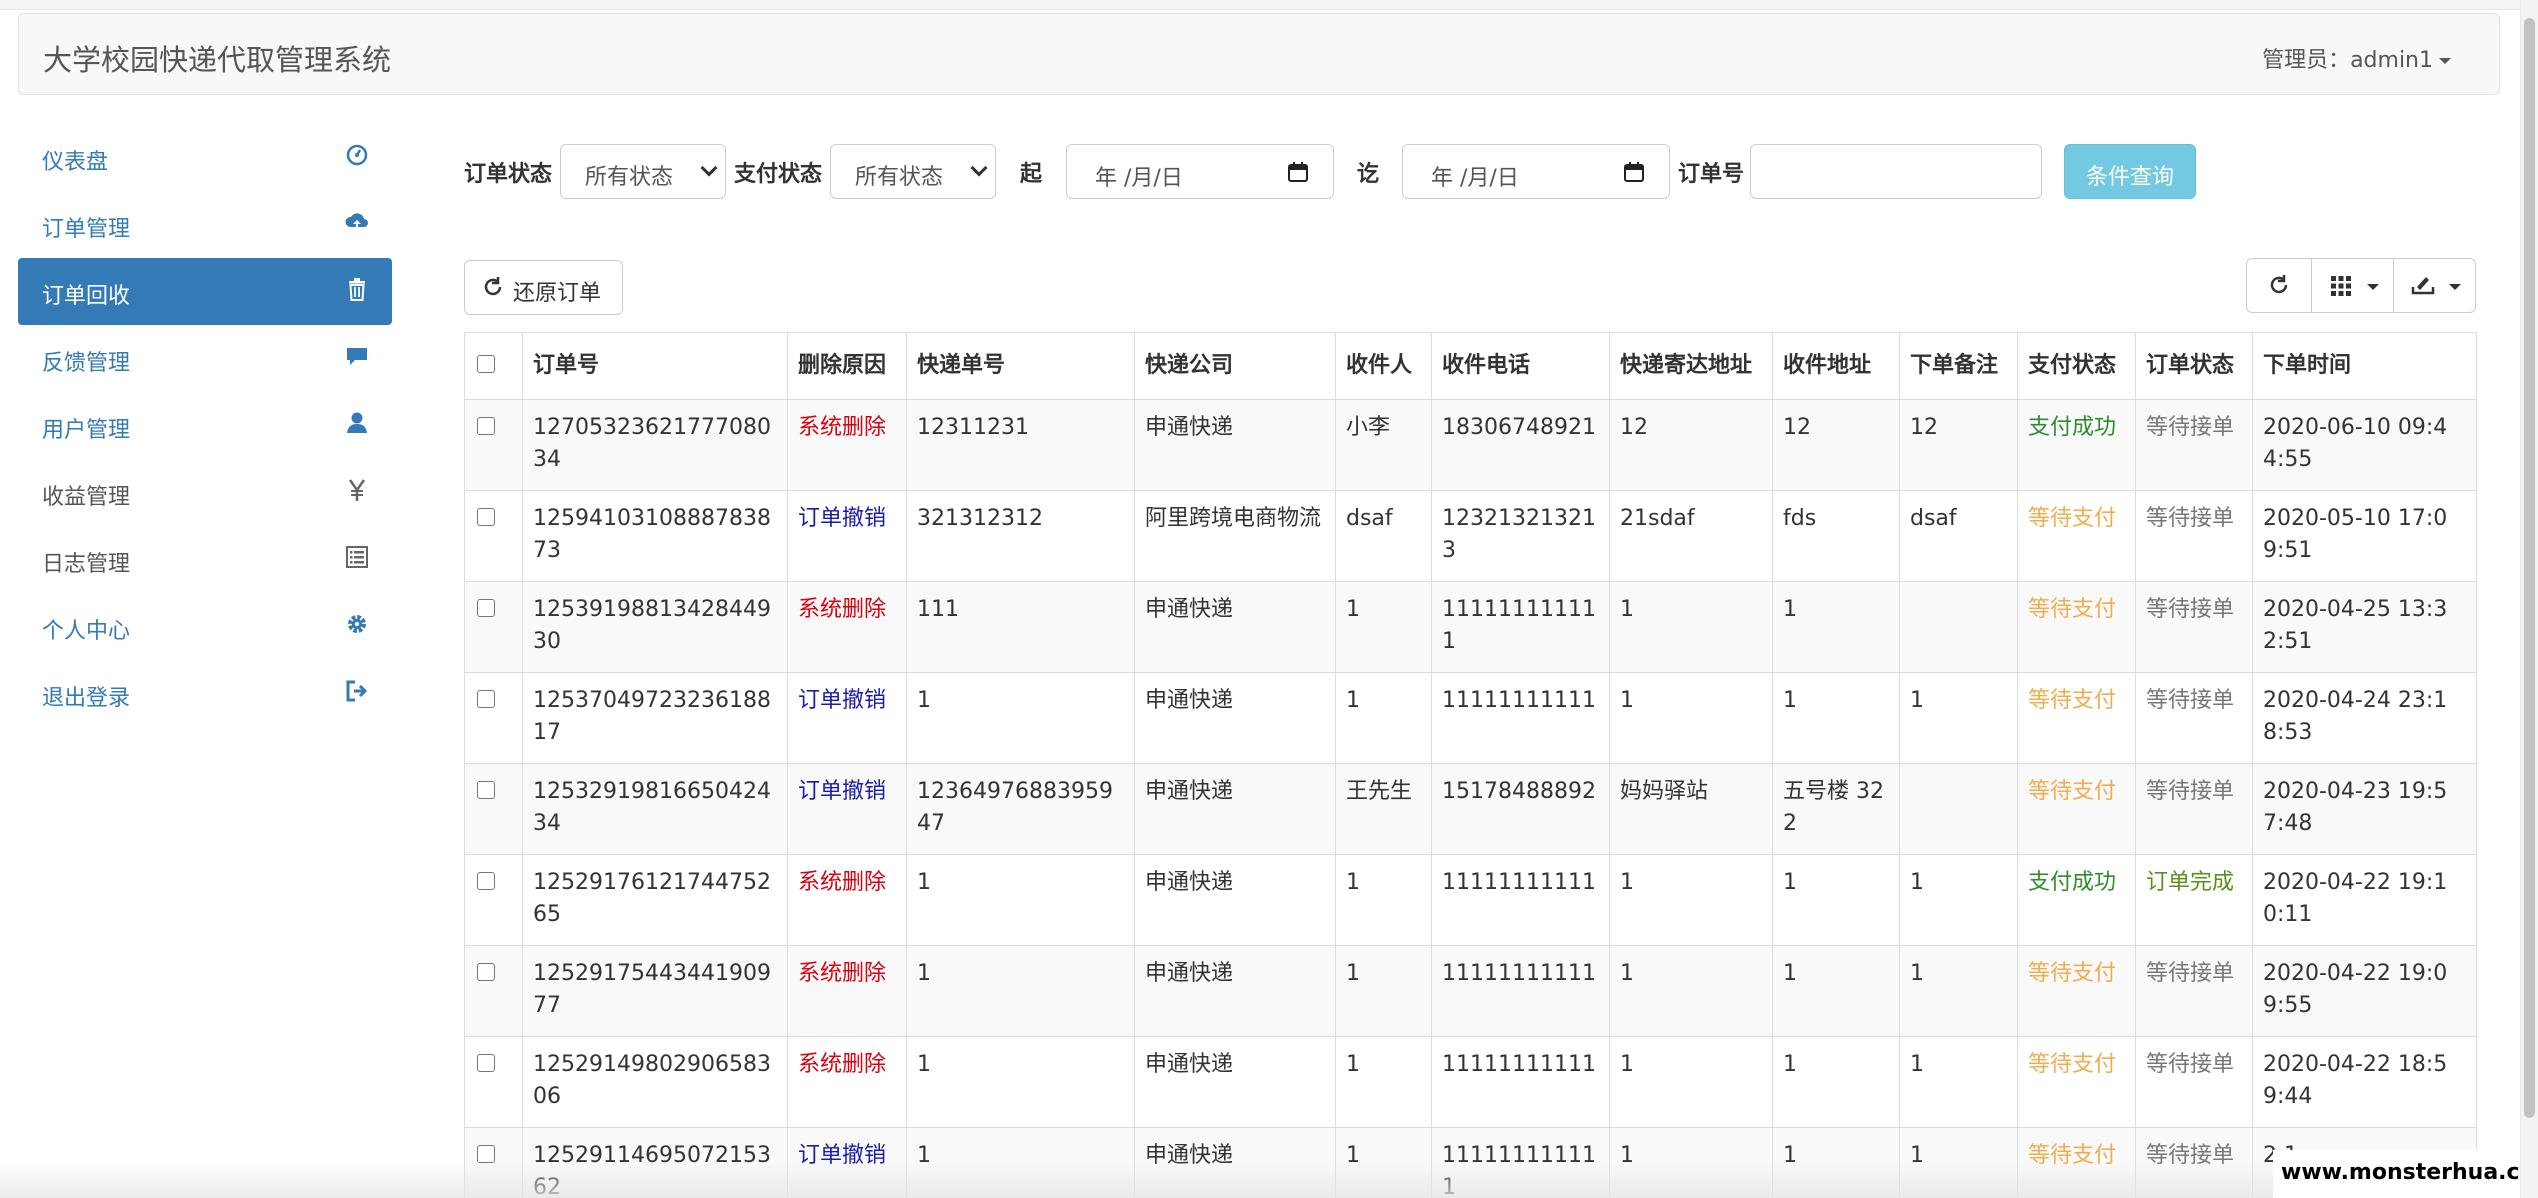  I want to click on column-header: 收件电话, so click(1520, 366).